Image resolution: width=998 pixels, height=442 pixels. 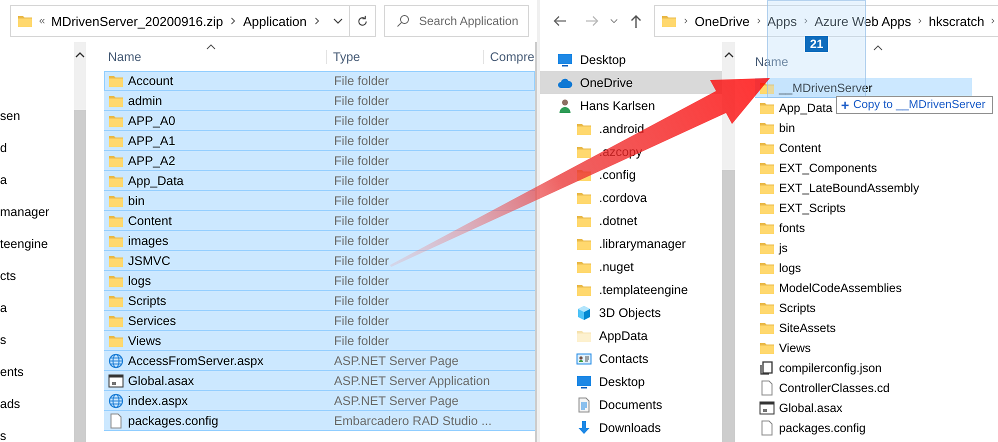 What do you see at coordinates (816, 44) in the screenshot?
I see `item-count-badge: 21` at bounding box center [816, 44].